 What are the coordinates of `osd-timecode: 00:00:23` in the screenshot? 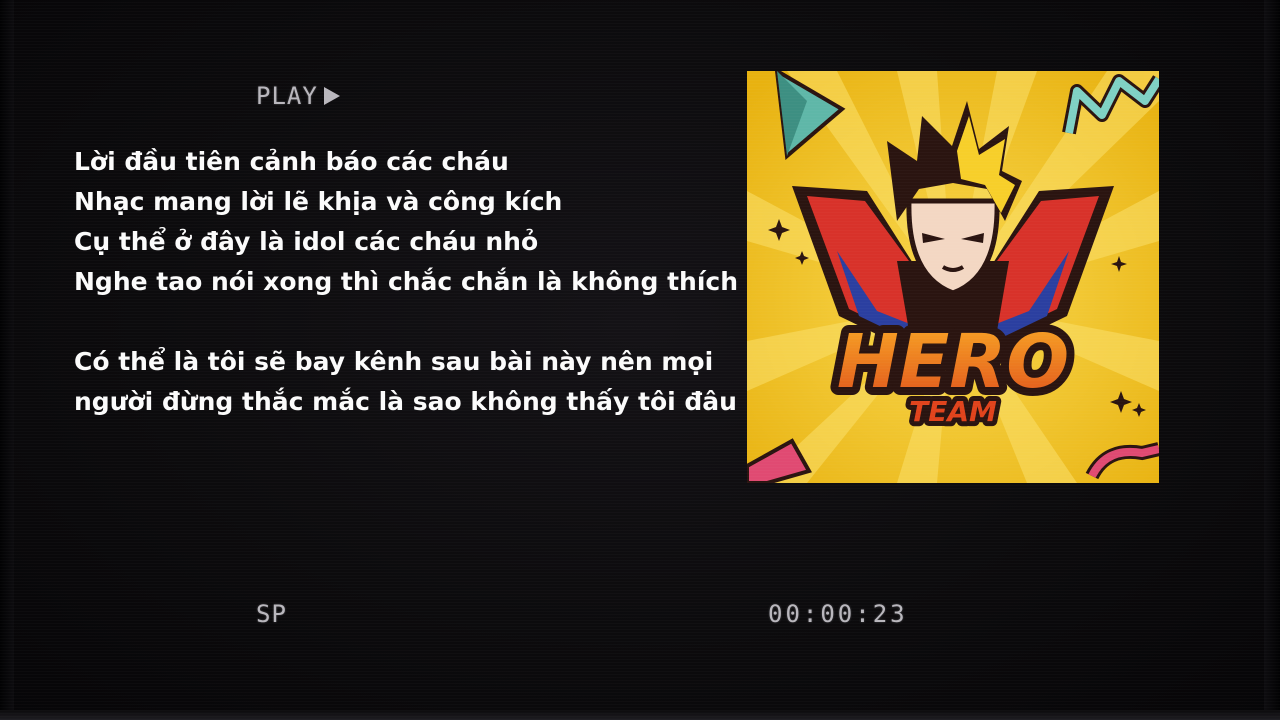 It's located at (838, 614).